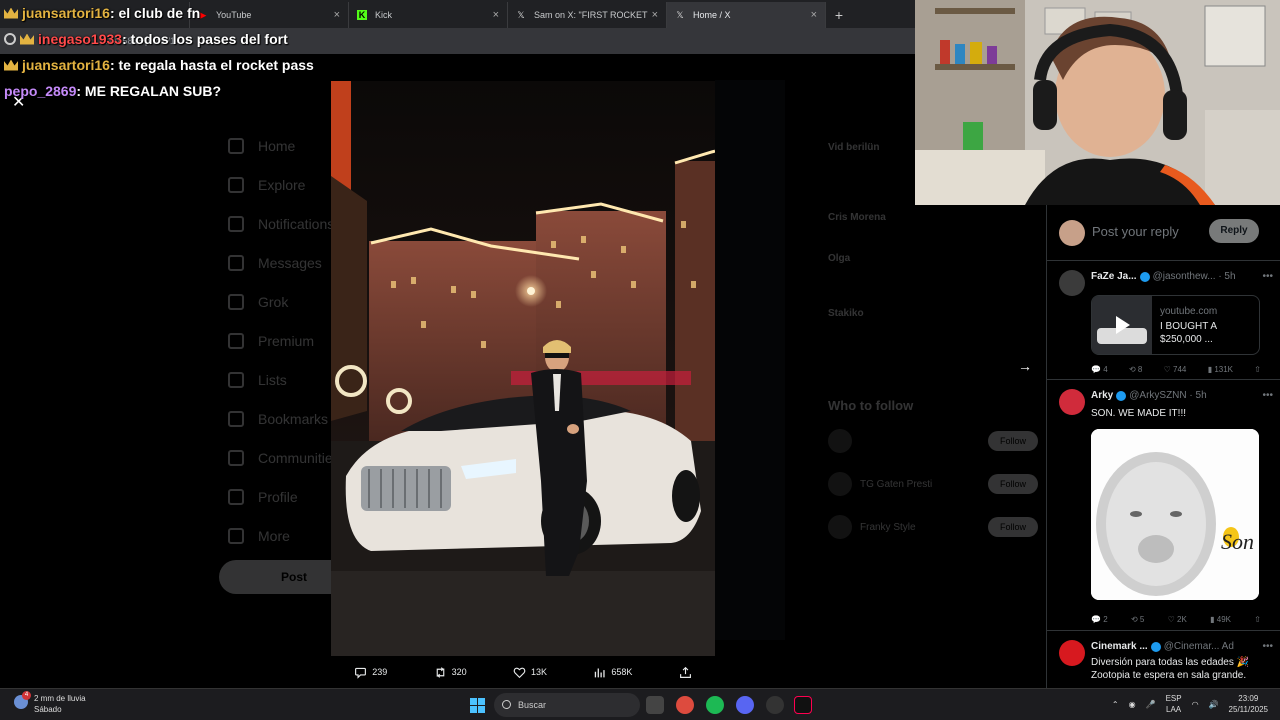 The height and width of the screenshot is (720, 1280). Describe the element at coordinates (284, 458) in the screenshot. I see `sidebar-item-communities: Communities` at that location.